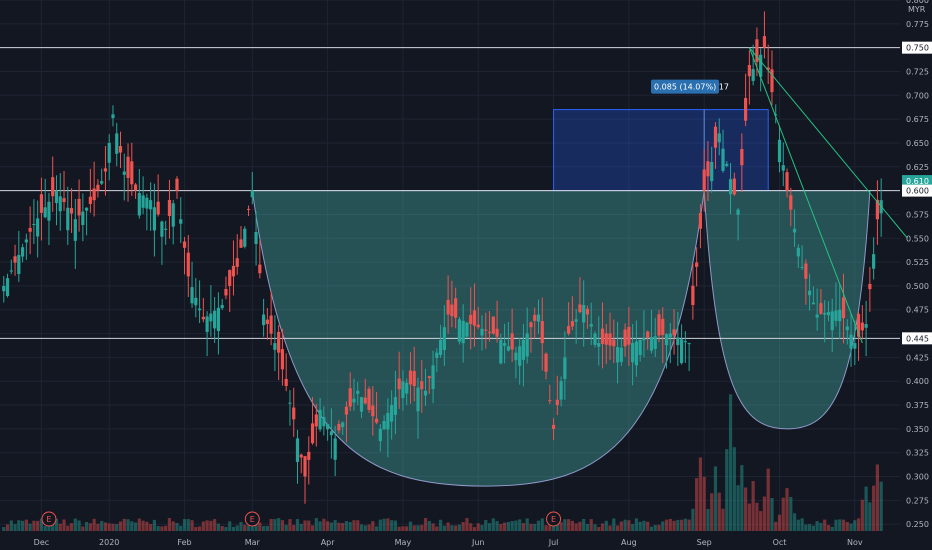 This screenshot has width=932, height=550. What do you see at coordinates (917, 524) in the screenshot?
I see `y-tick-label: 0.250` at bounding box center [917, 524].